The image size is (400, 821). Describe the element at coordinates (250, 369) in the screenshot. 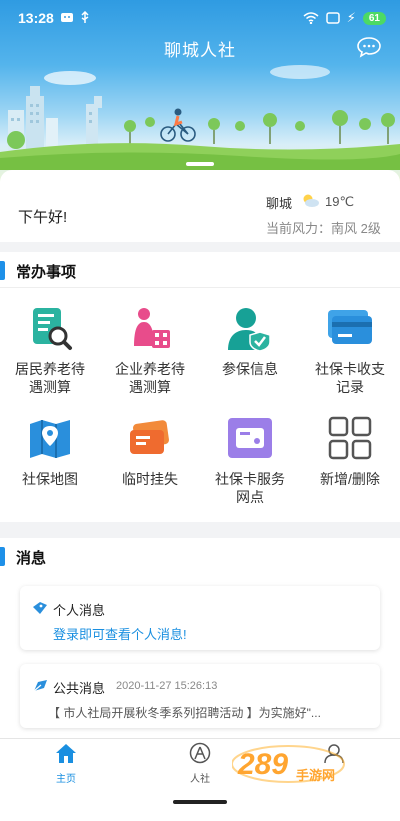

I see `service-label: 参保信息` at that location.